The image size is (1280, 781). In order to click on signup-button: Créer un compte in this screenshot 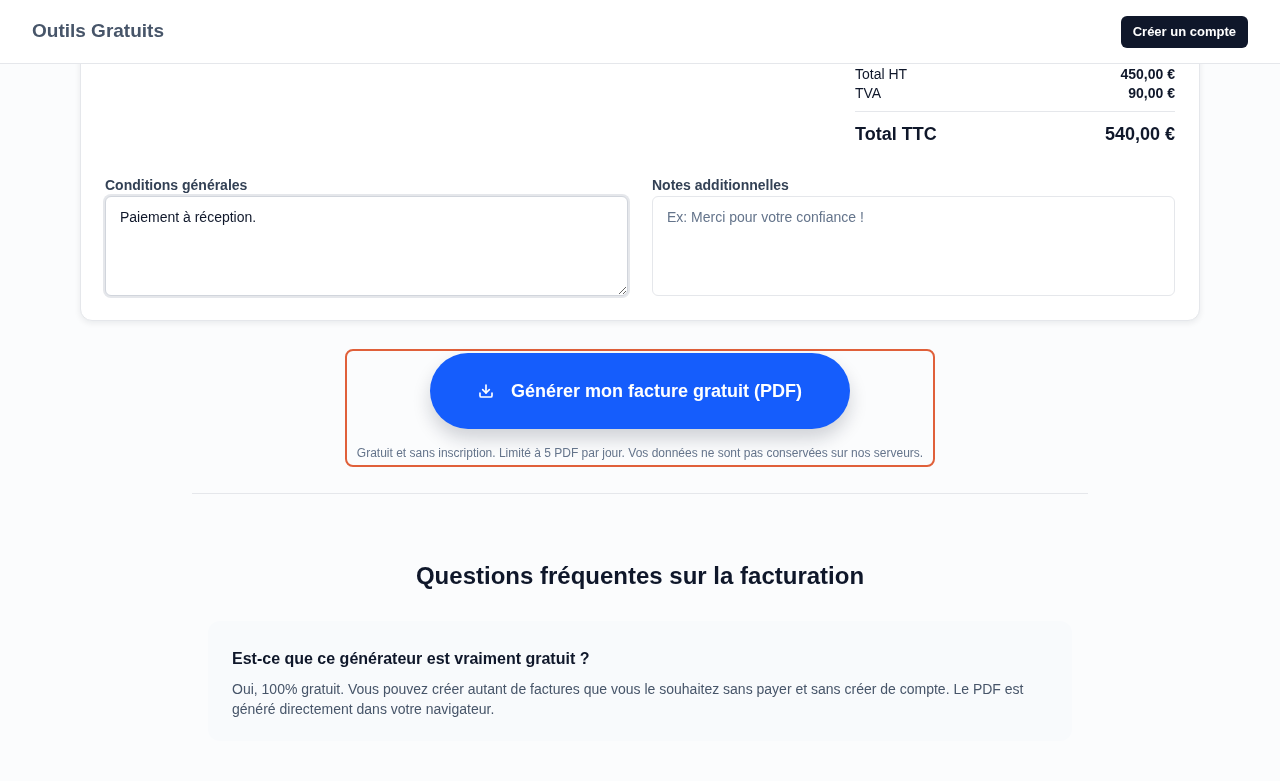, I will do `click(1184, 31)`.